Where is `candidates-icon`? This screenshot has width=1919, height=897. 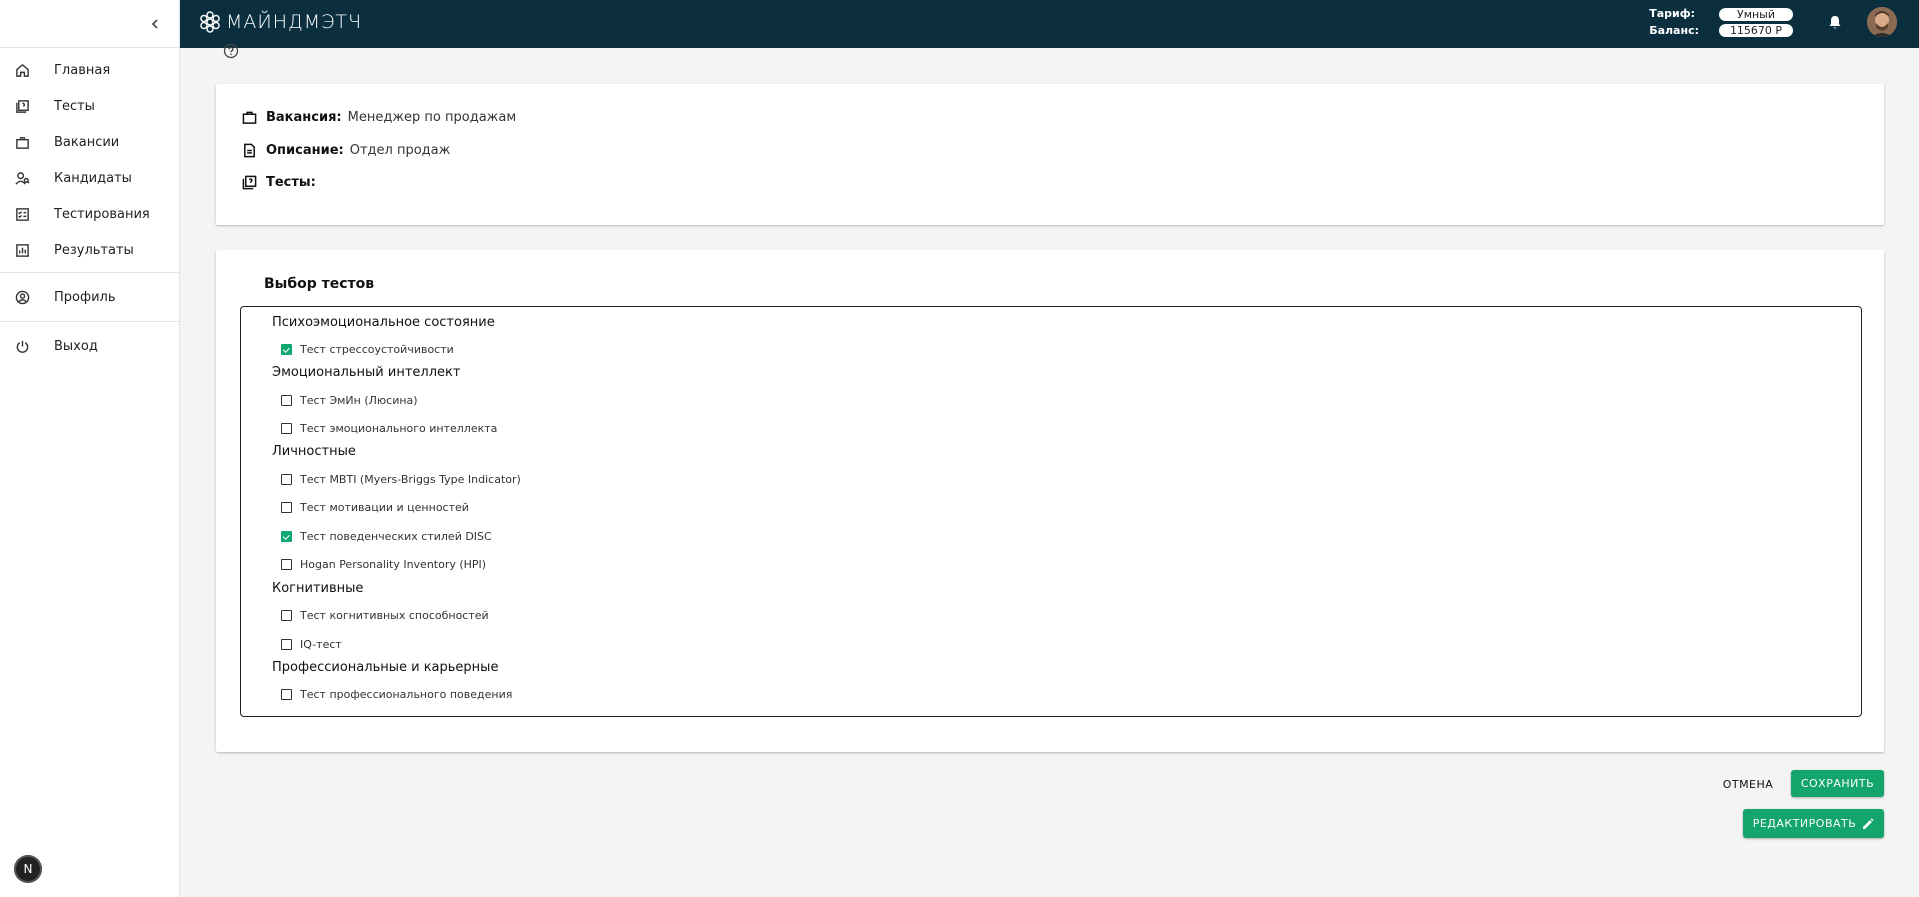 candidates-icon is located at coordinates (22, 178).